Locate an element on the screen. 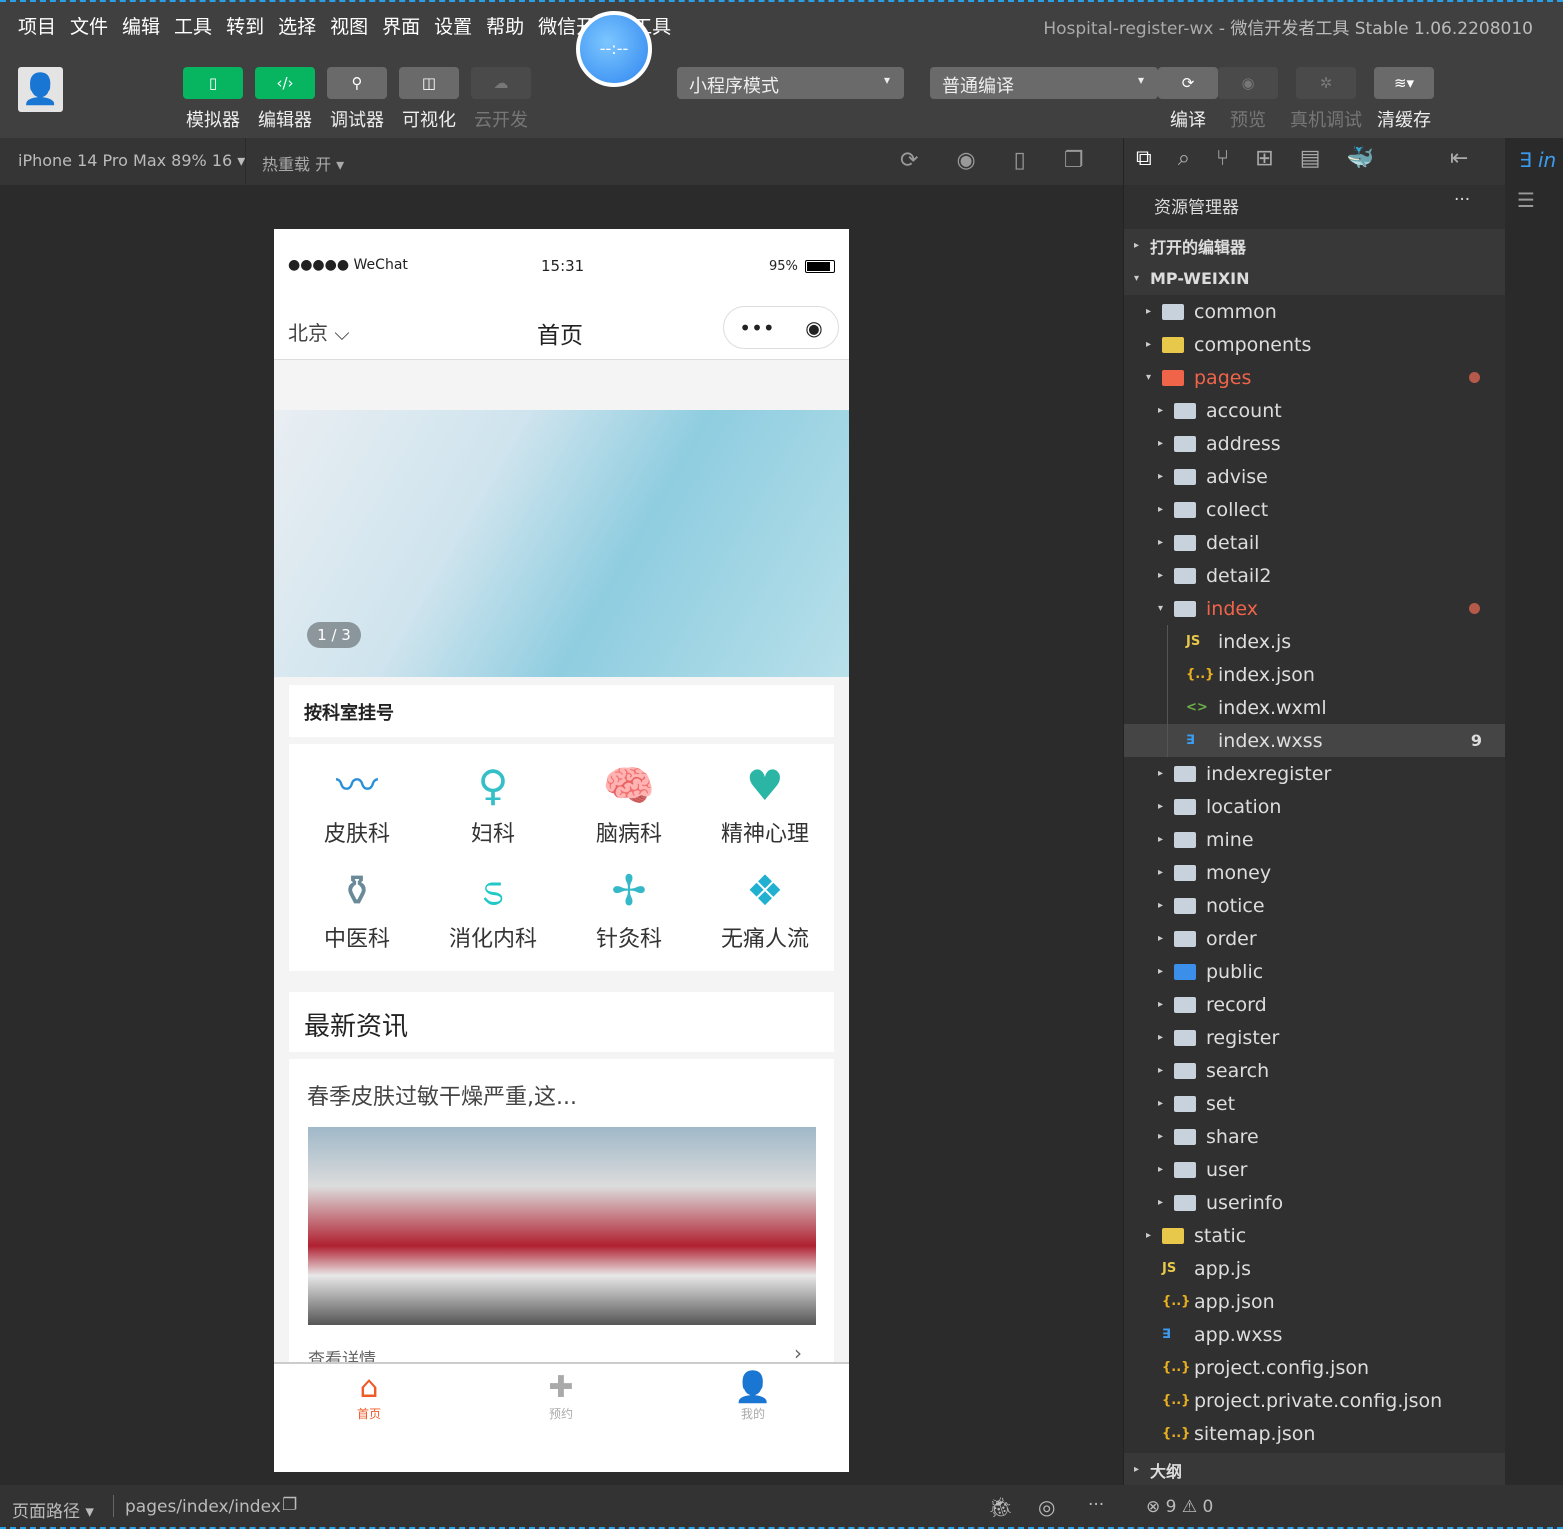 The image size is (1563, 1529). department-item: ♥ 精神心理 is located at coordinates (765, 802).